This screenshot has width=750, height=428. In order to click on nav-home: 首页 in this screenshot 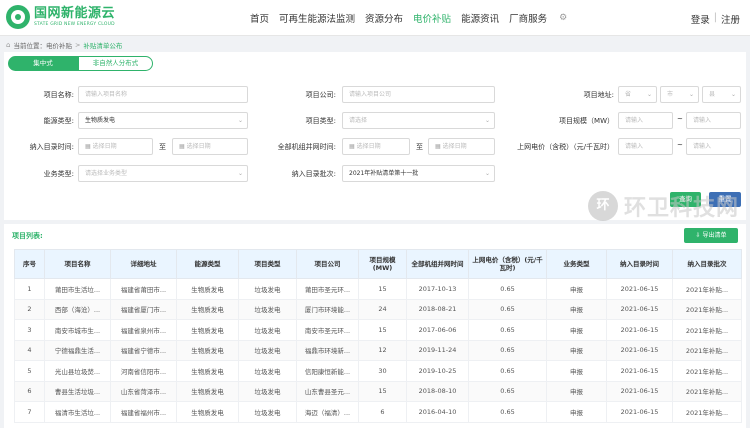, I will do `click(259, 18)`.